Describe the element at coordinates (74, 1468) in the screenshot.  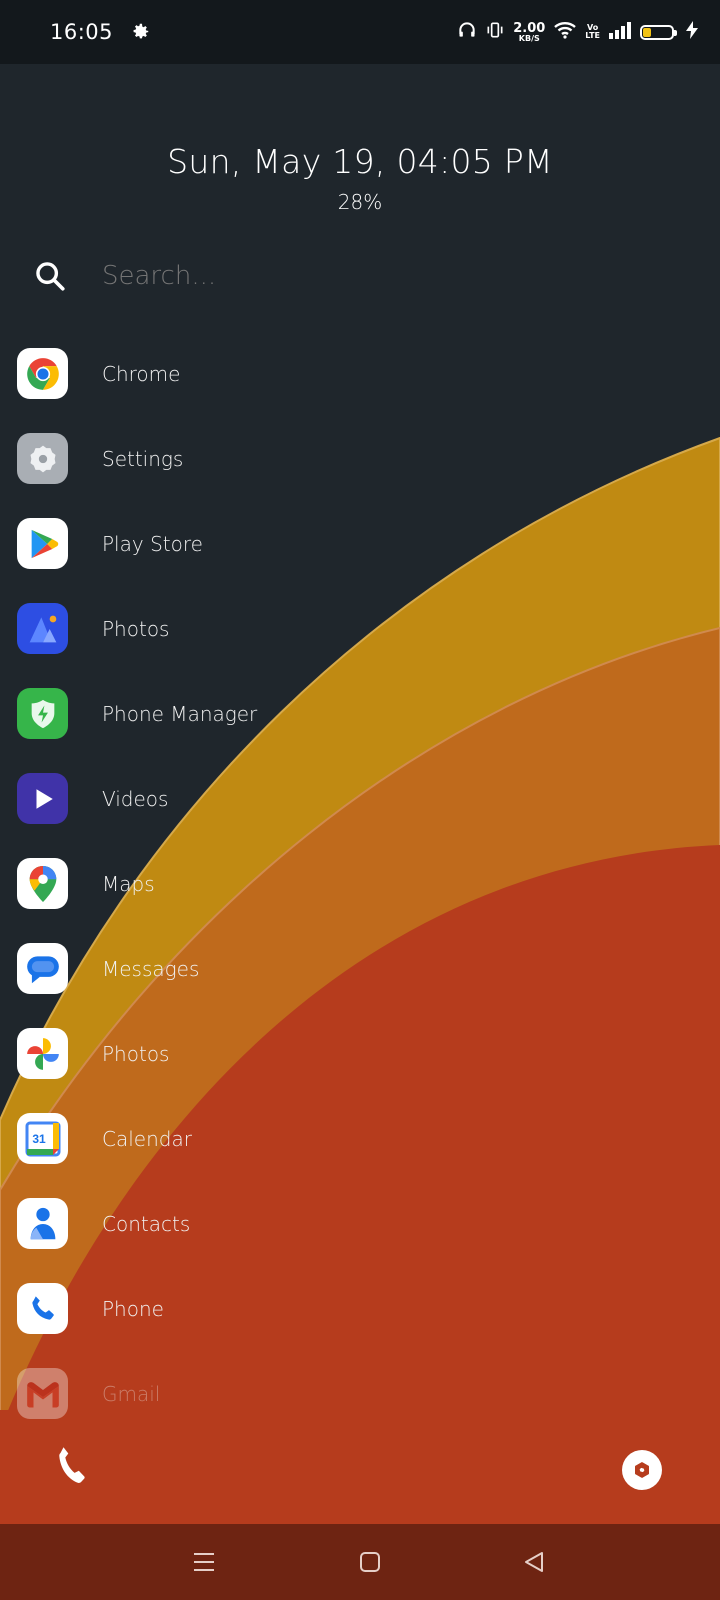
I see `dock-phone-icon` at that location.